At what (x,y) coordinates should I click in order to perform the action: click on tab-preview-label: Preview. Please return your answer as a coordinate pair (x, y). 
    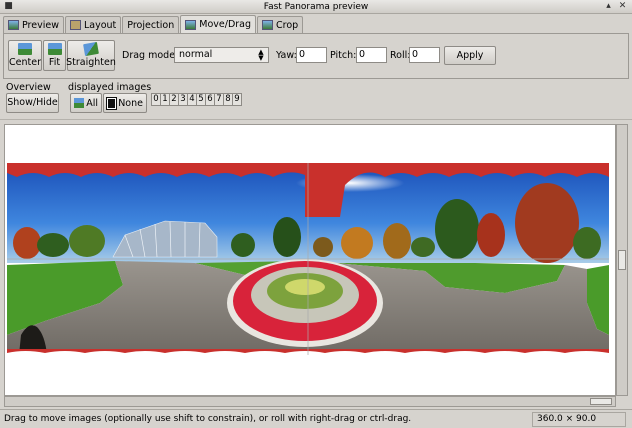
    Looking at the image, I should click on (40, 25).